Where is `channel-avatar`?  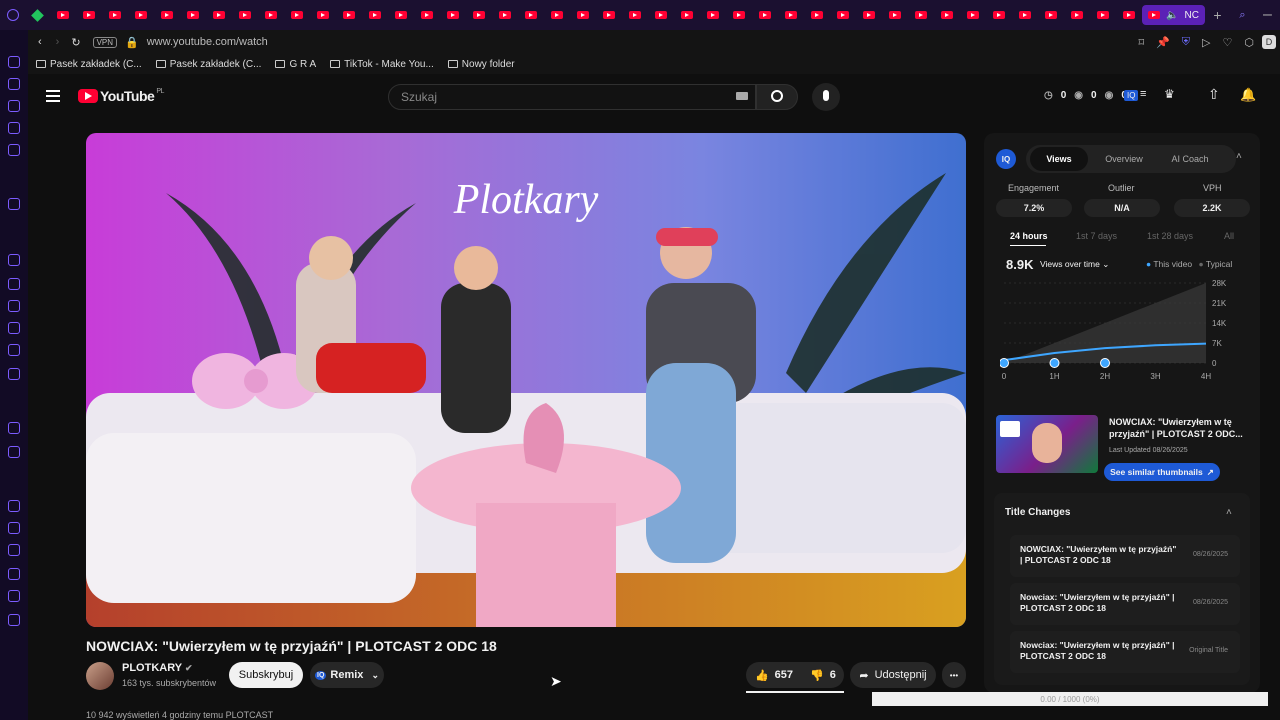
channel-avatar is located at coordinates (100, 676).